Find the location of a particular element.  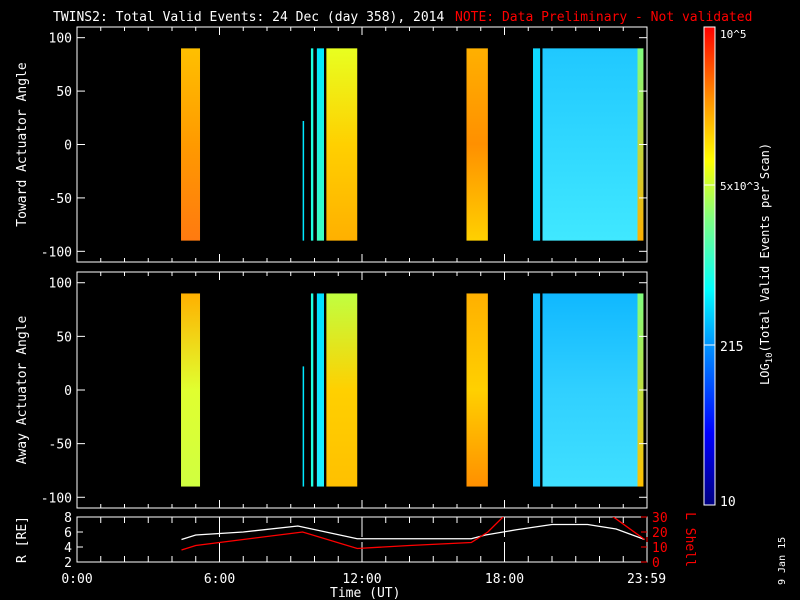

colorbar-tick-215: 215 is located at coordinates (731, 347).